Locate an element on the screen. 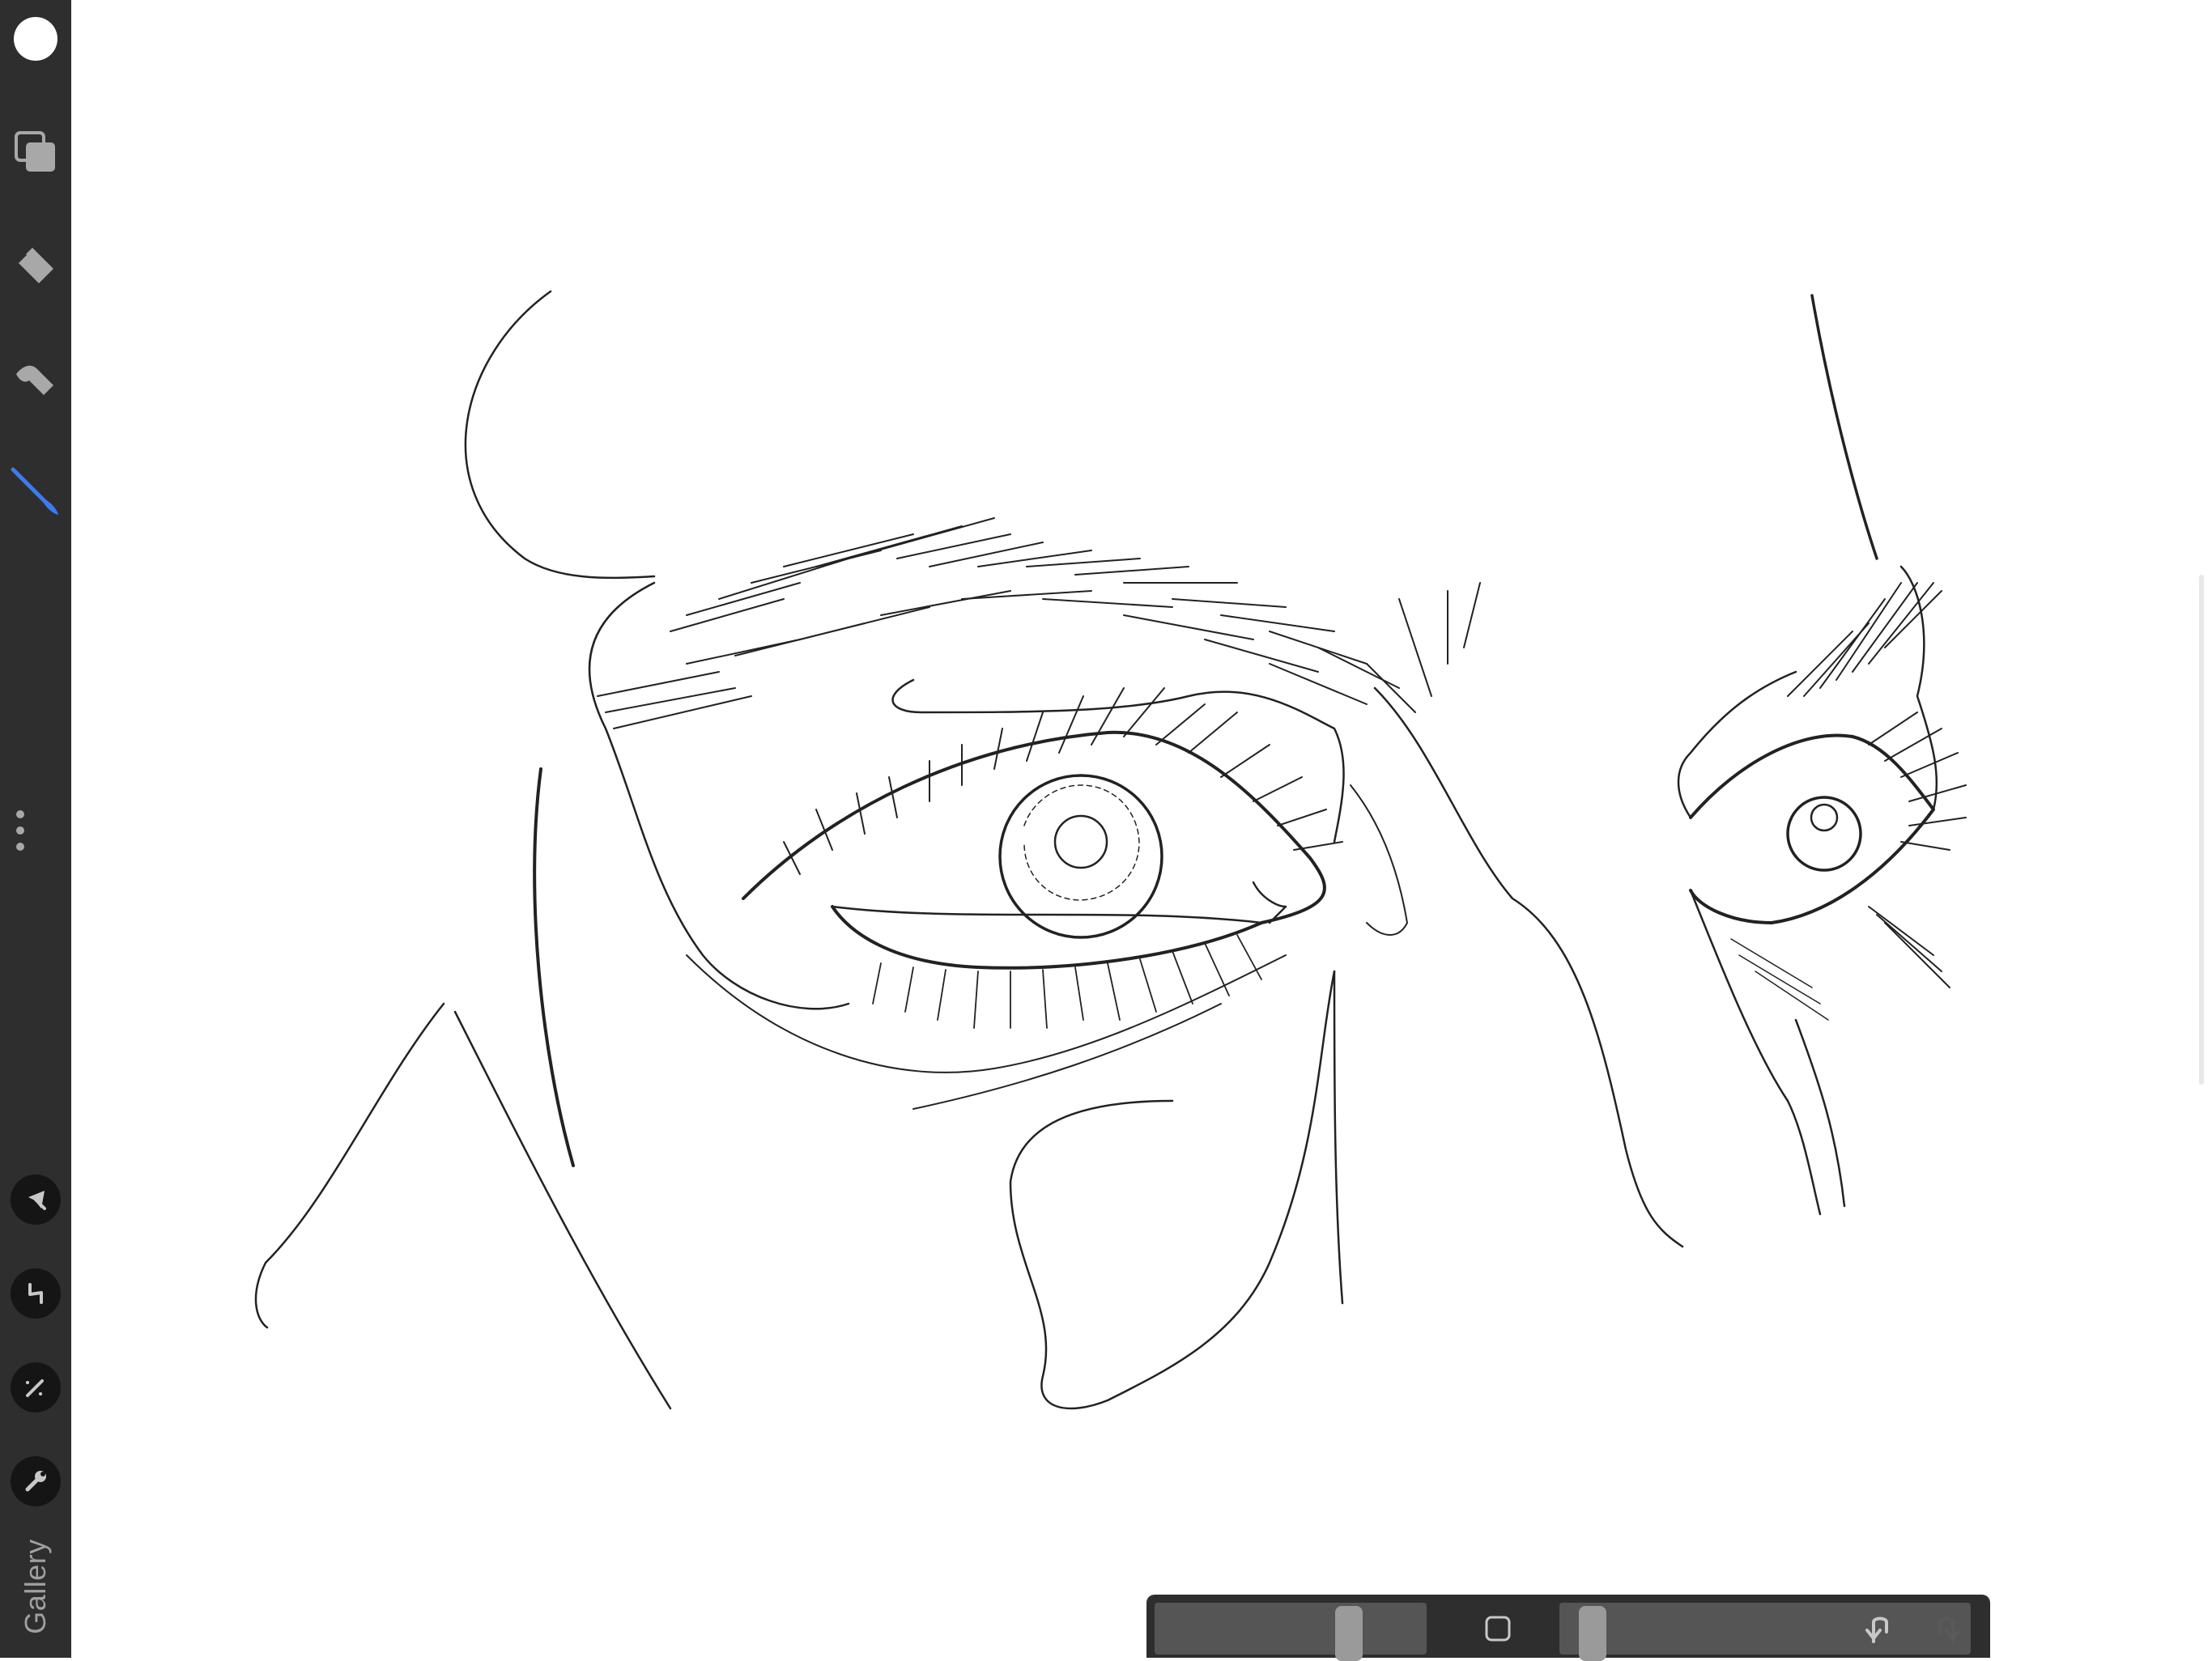 This screenshot has height=1661, width=2212. transform-icon is located at coordinates (36, 1294).